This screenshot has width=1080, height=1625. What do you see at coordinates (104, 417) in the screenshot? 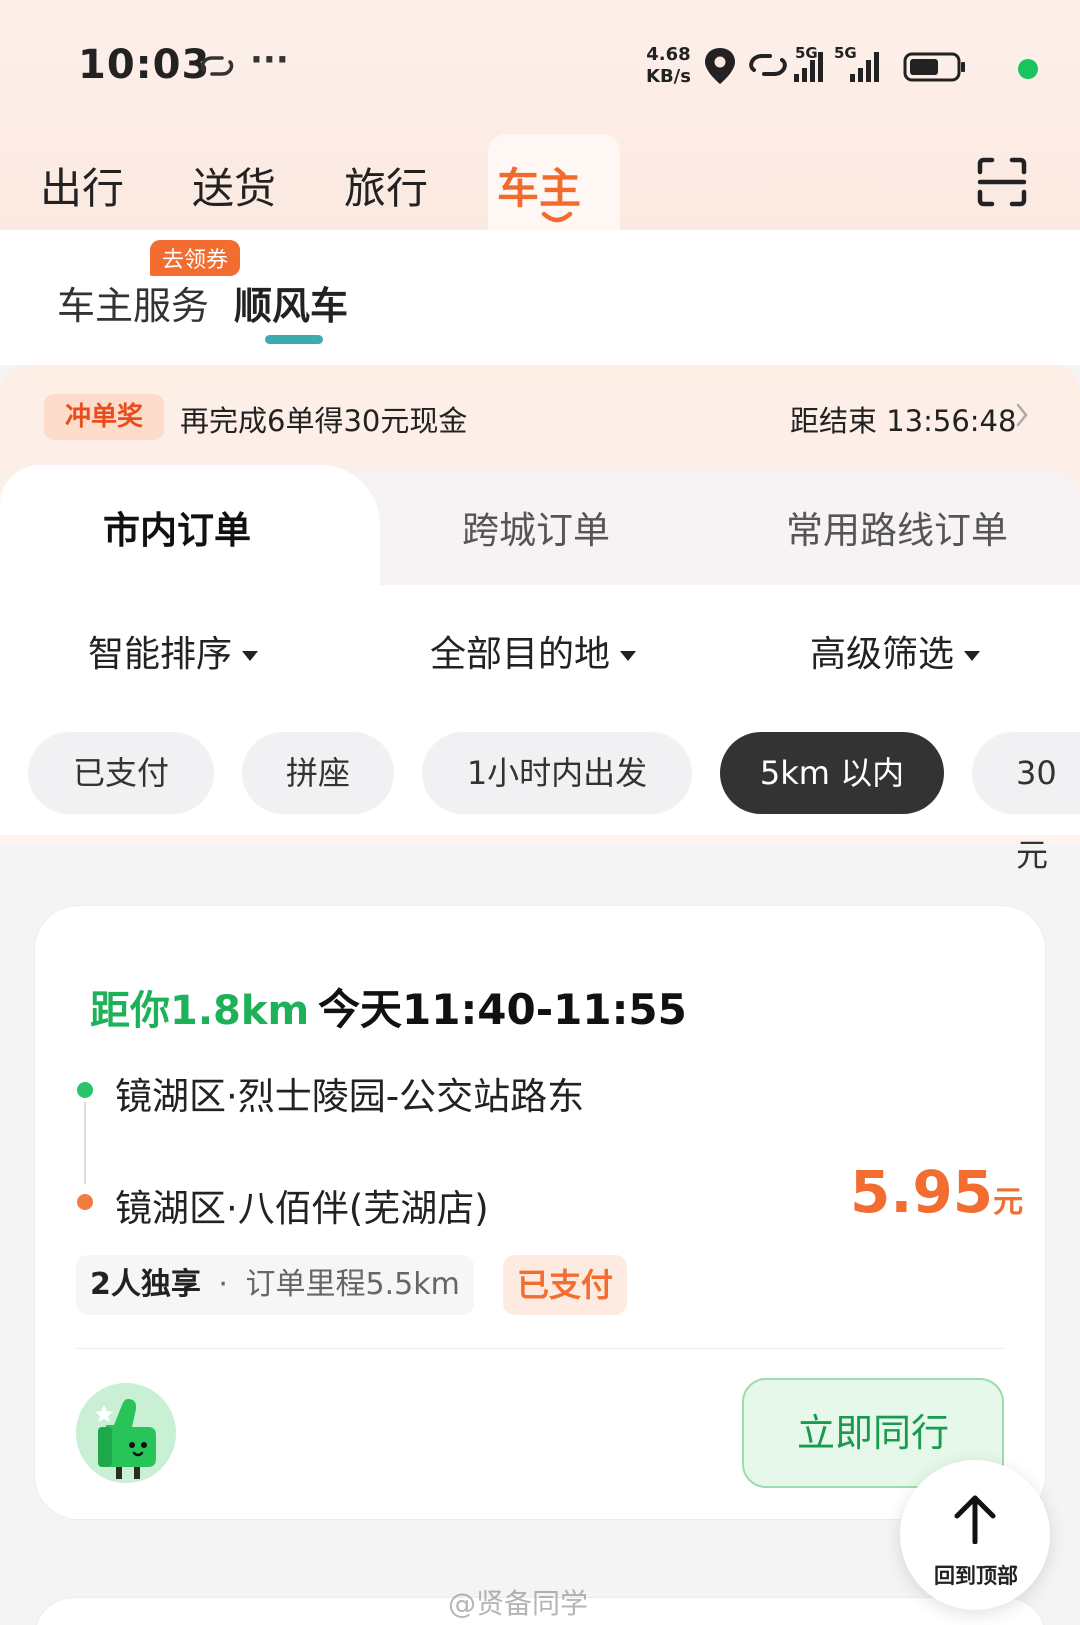
I see `promo-tag: 冲单奖` at bounding box center [104, 417].